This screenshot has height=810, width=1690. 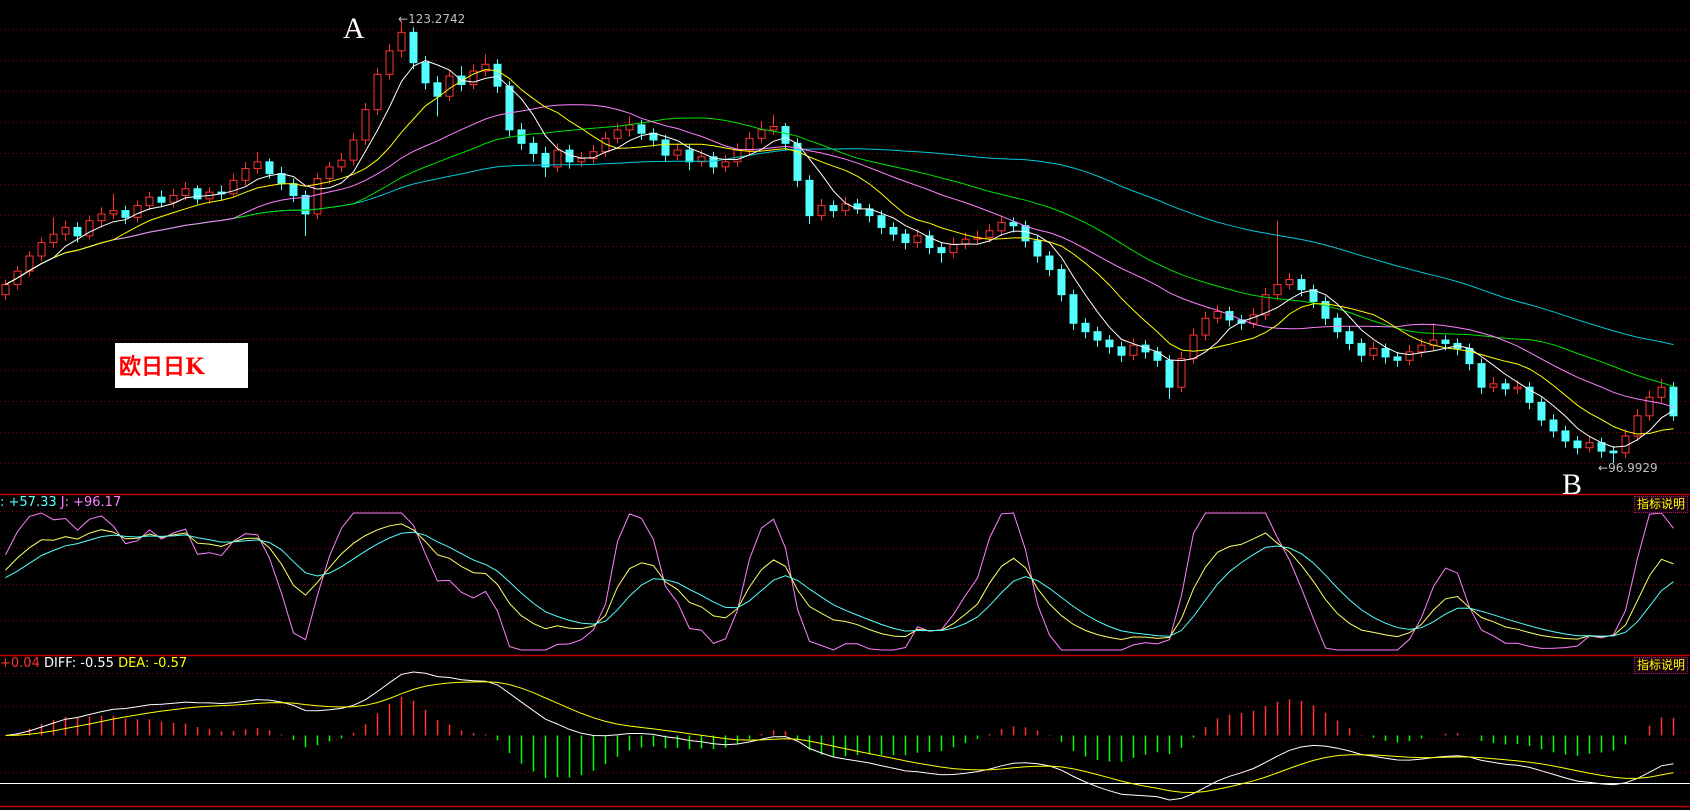 I want to click on kdj-d-value: : +57.33, so click(x=28, y=502).